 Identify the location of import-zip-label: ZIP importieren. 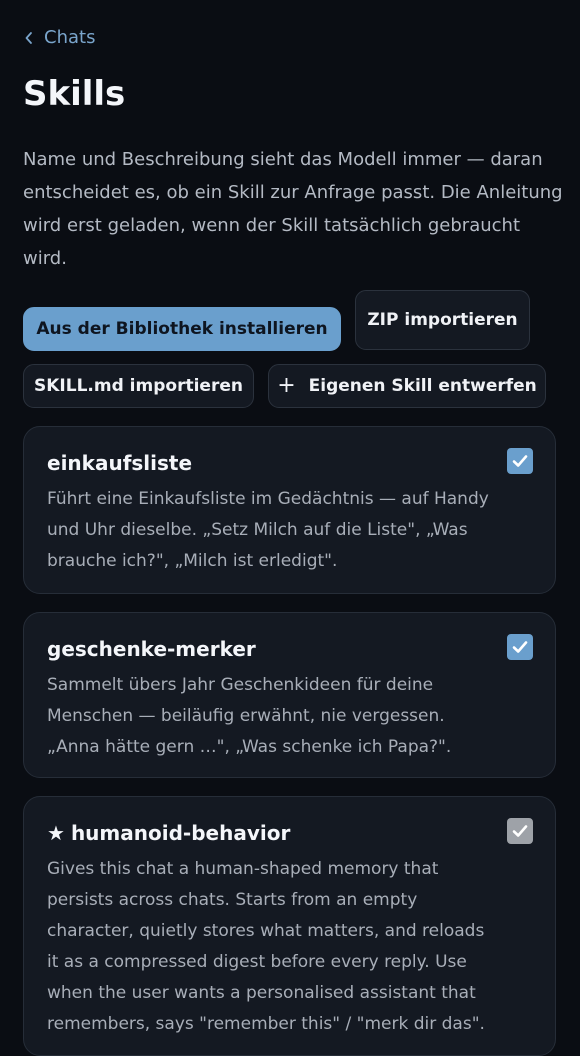
(442, 320).